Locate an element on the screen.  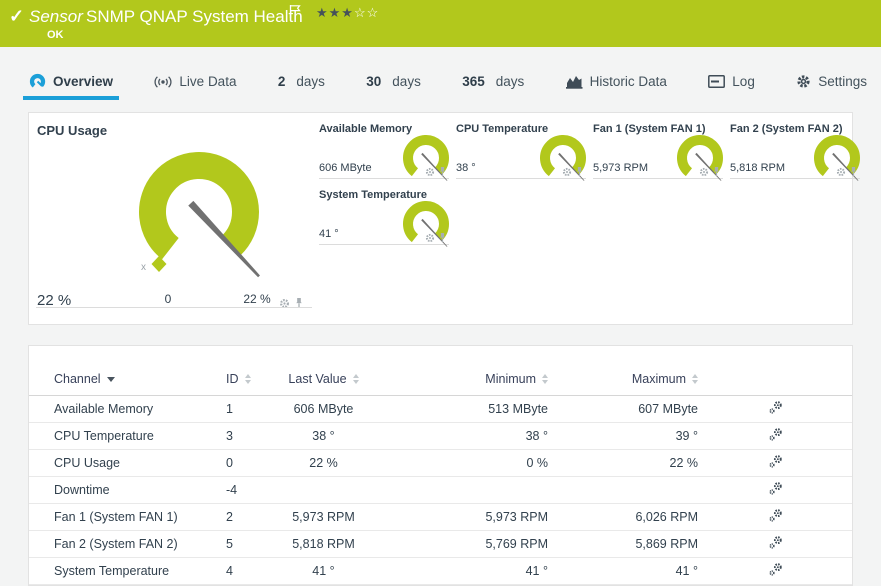
gauge-value: 5,818 RPM is located at coordinates (758, 168).